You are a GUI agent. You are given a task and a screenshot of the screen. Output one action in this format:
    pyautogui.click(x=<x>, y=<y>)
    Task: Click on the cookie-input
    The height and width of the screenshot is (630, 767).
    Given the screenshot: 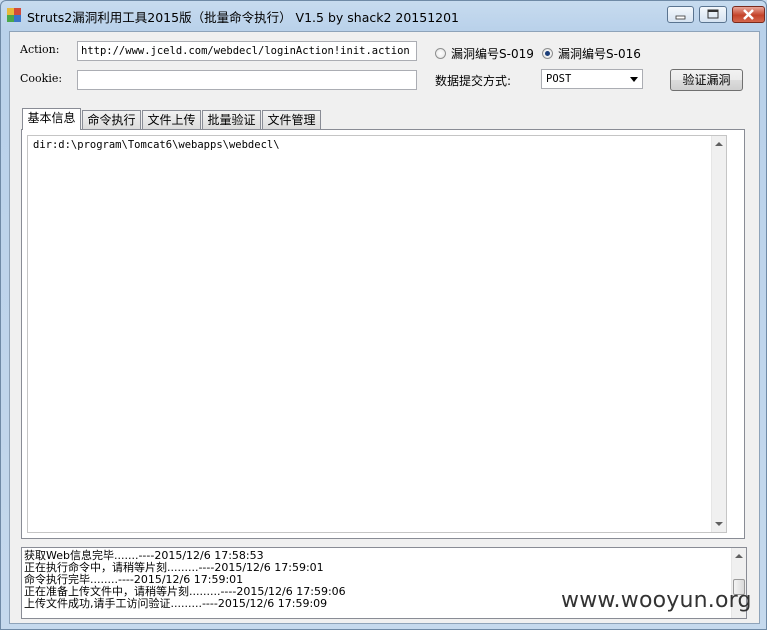 What is the action you would take?
    pyautogui.click(x=247, y=80)
    